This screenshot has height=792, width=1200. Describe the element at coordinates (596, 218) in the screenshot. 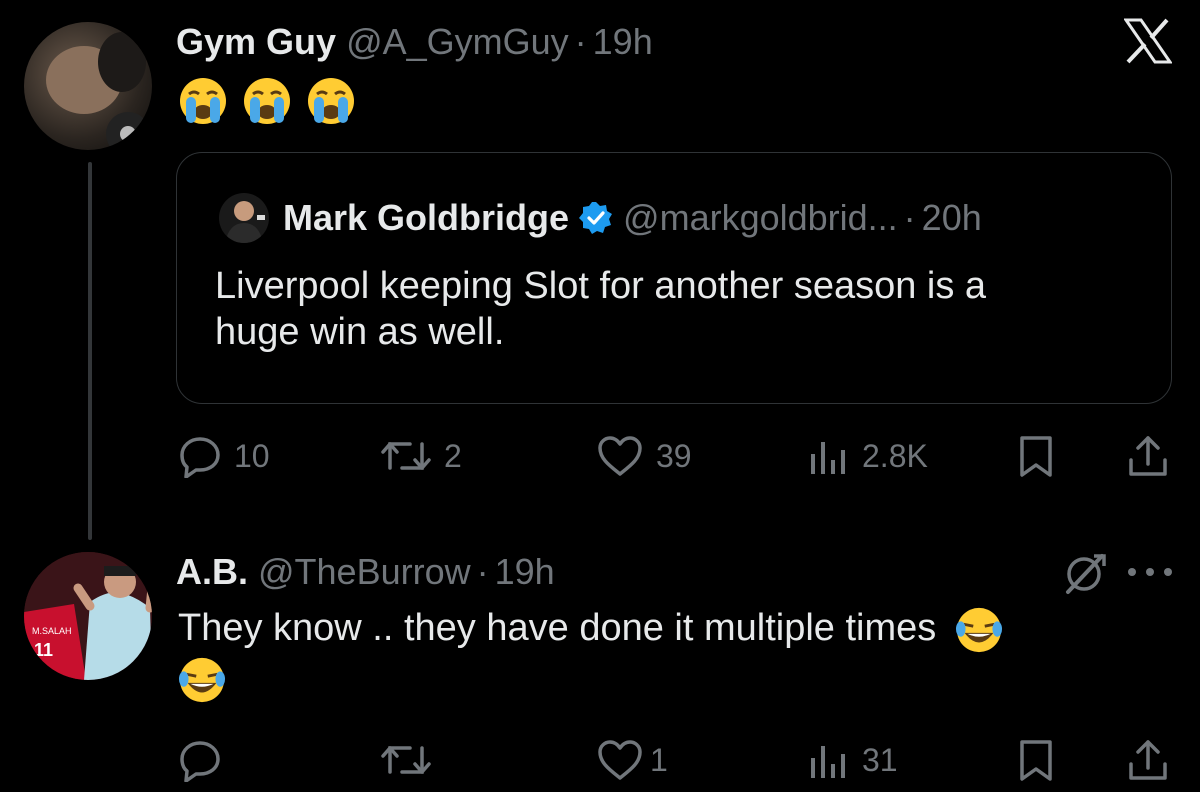

I see `verified-icon` at that location.